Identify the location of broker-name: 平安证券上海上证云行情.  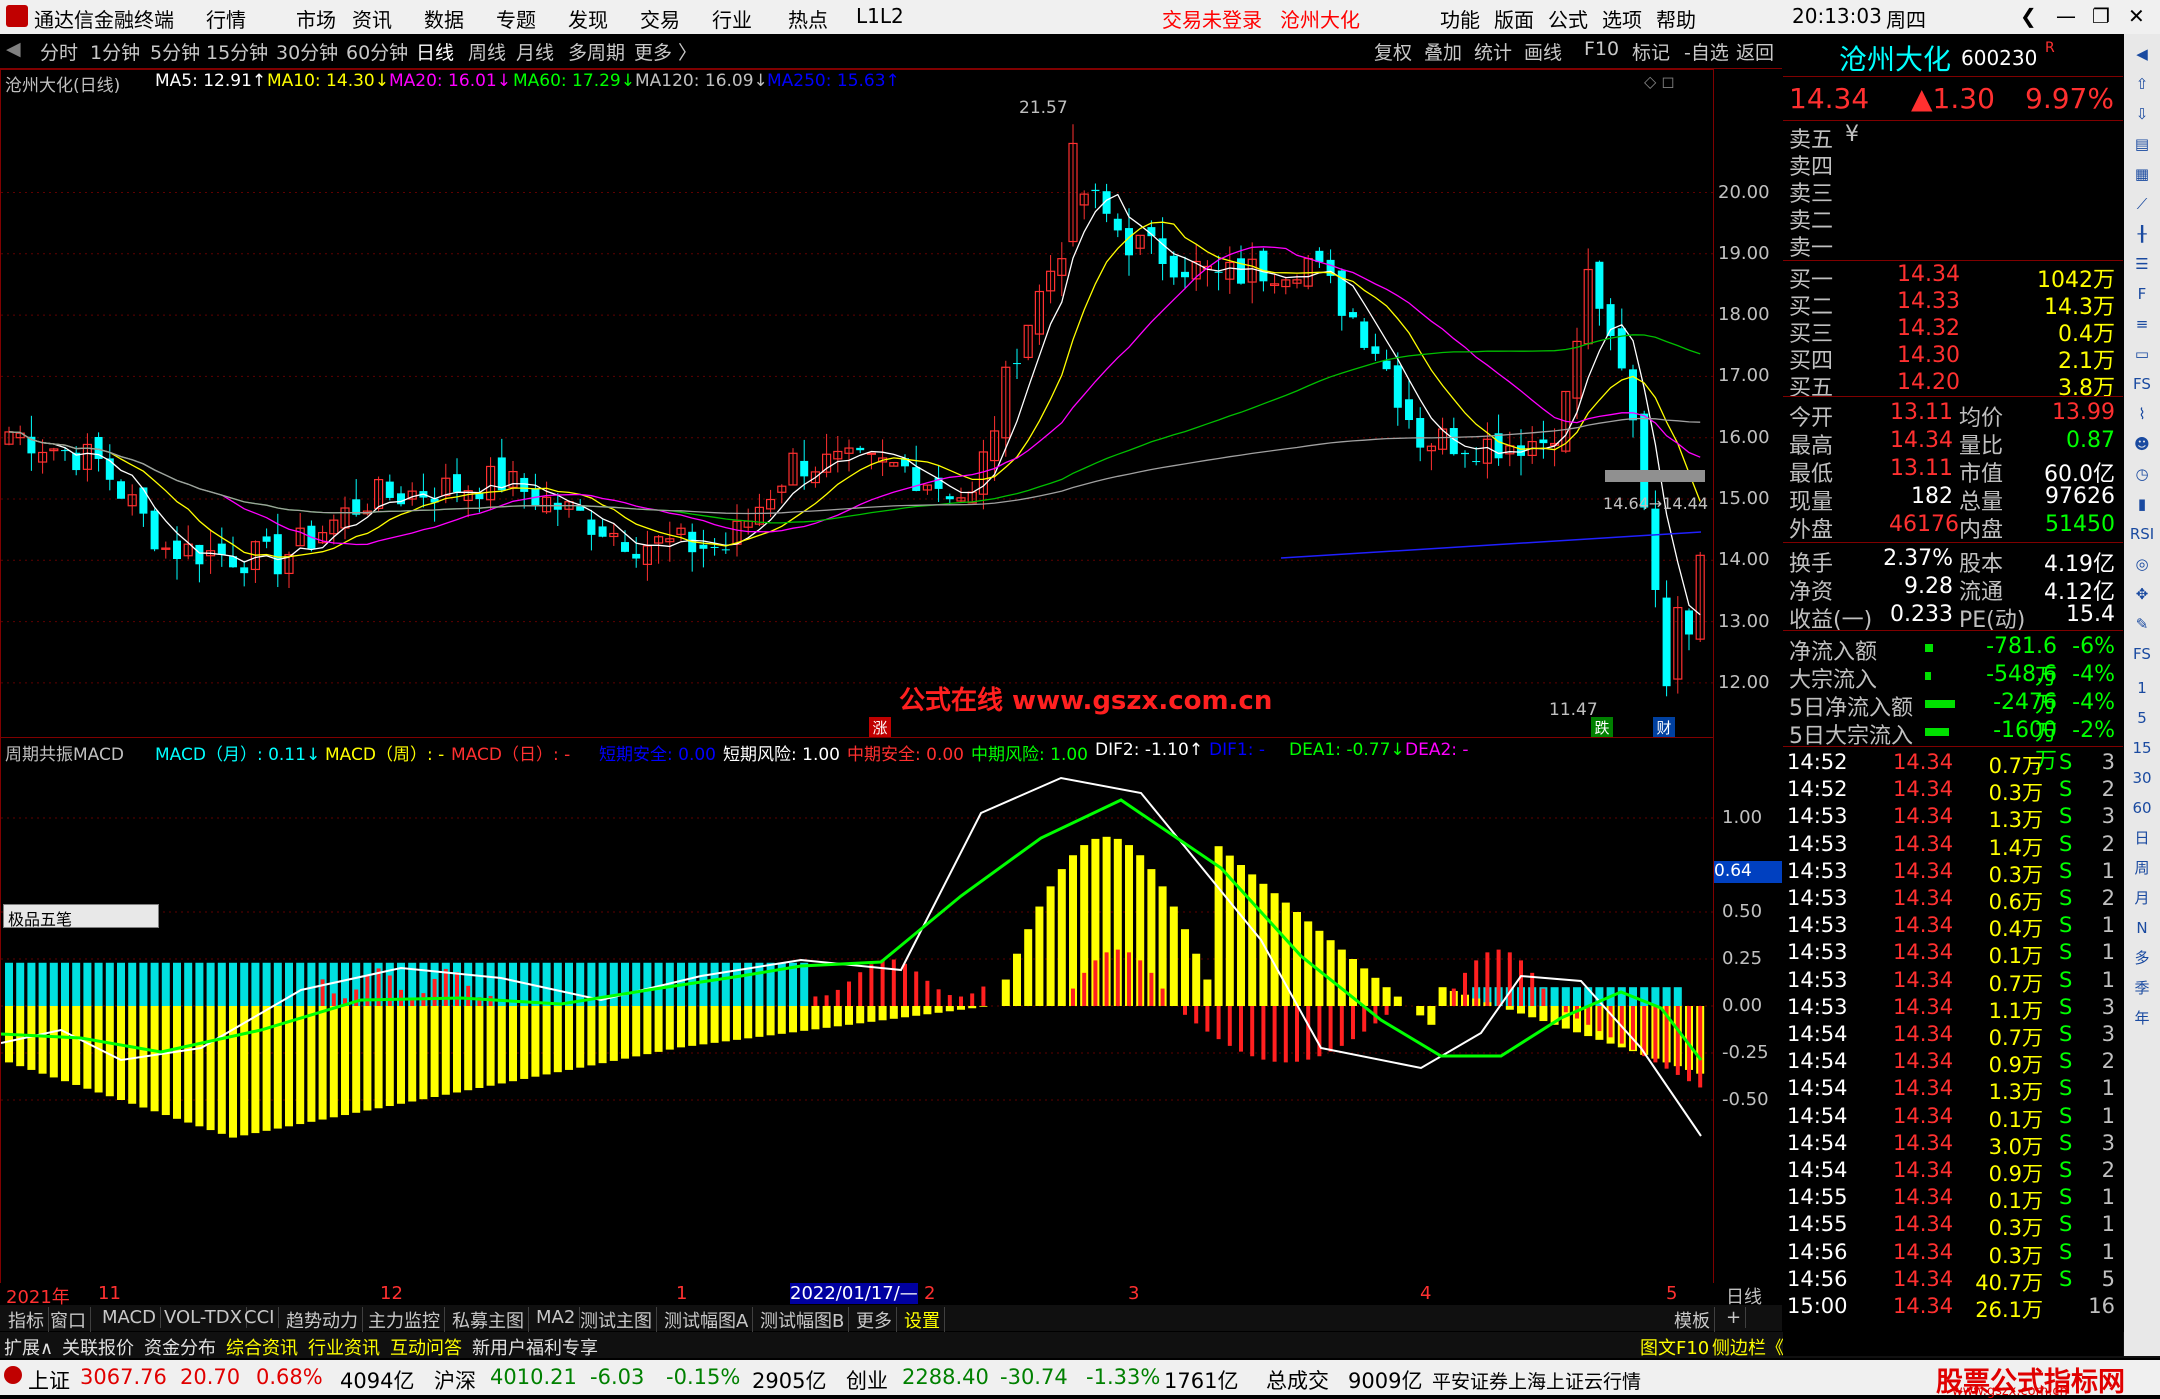
(1536, 1380).